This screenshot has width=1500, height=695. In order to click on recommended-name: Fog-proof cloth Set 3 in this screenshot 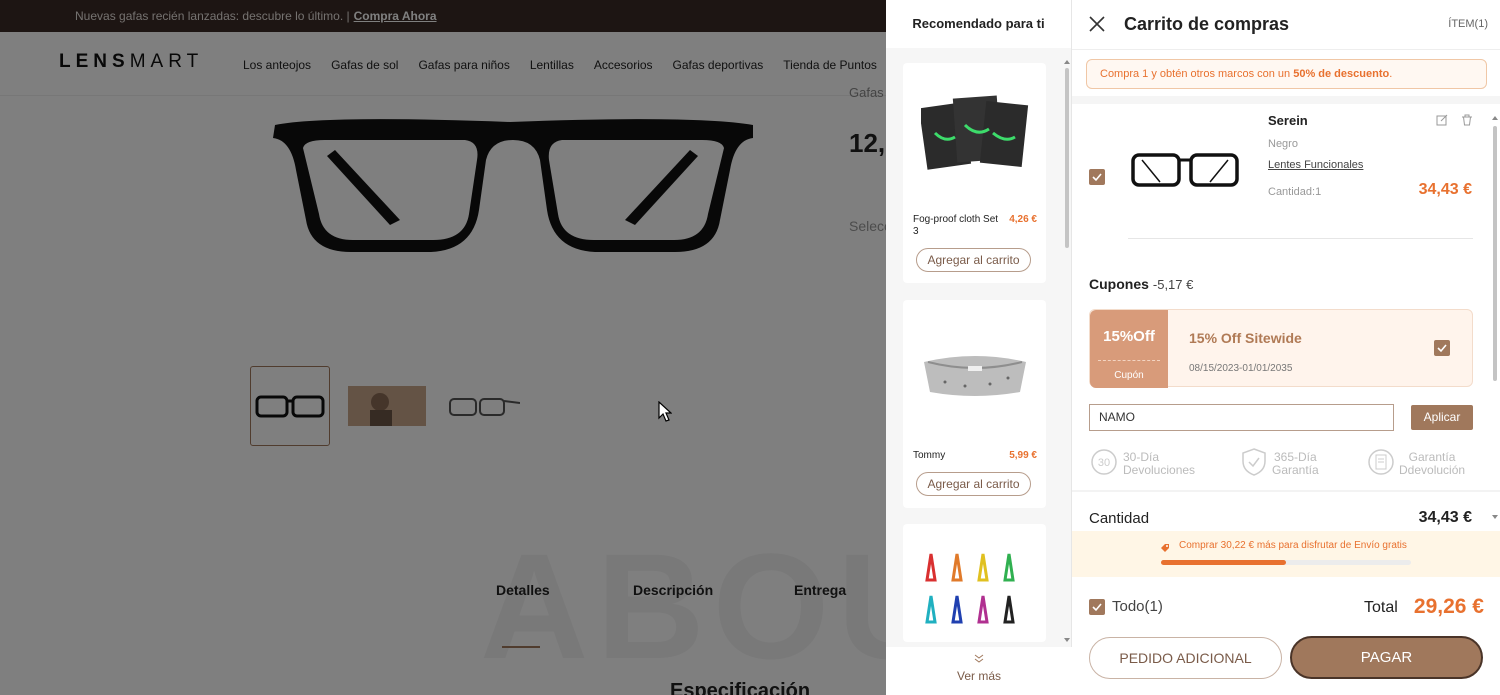, I will do `click(956, 225)`.